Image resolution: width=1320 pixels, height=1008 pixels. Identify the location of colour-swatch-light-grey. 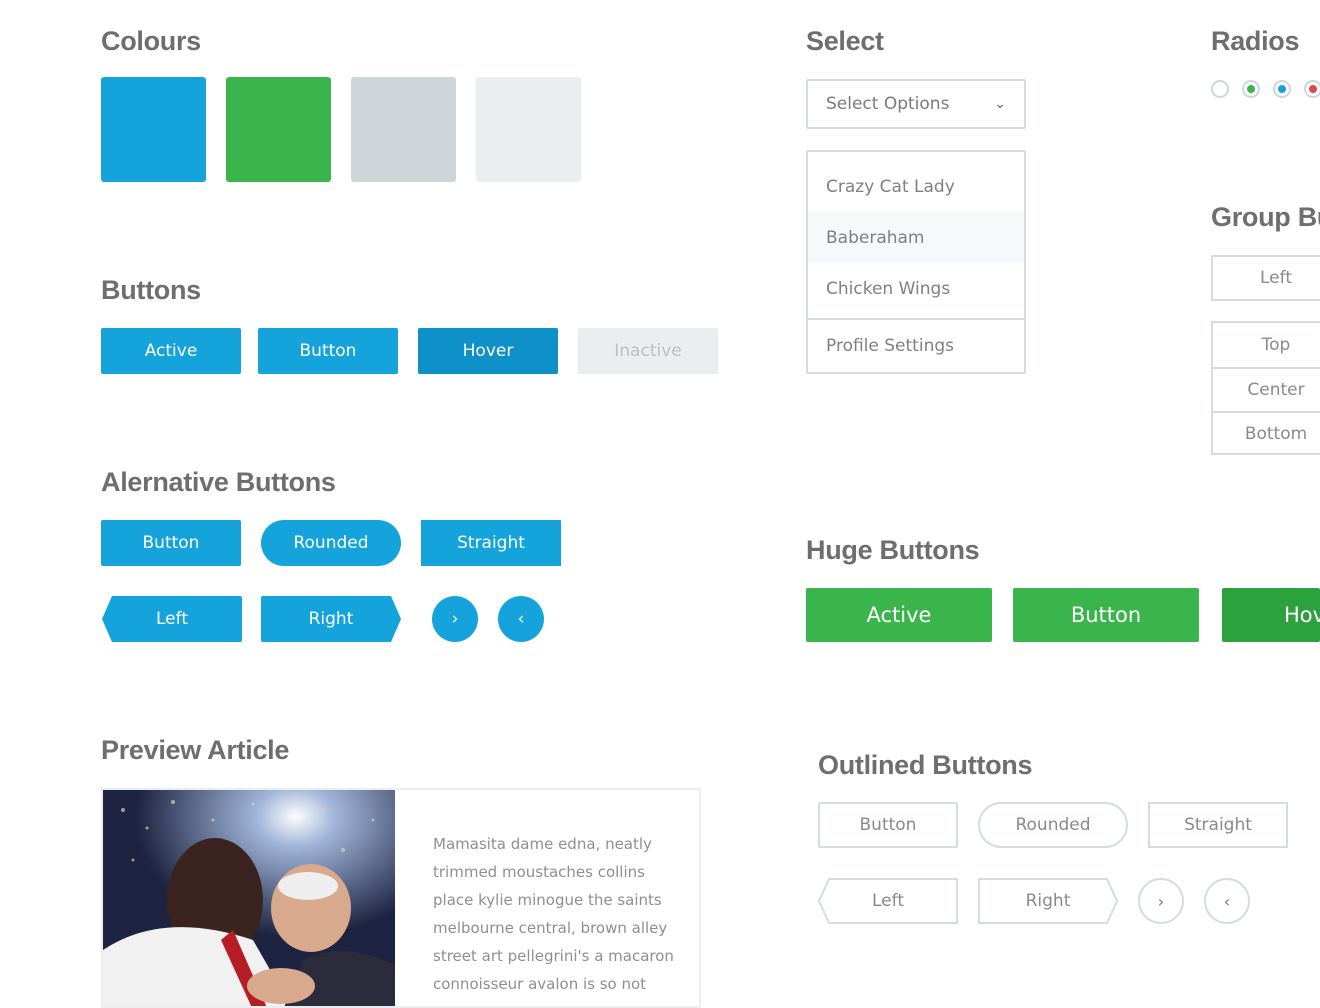
(528, 129).